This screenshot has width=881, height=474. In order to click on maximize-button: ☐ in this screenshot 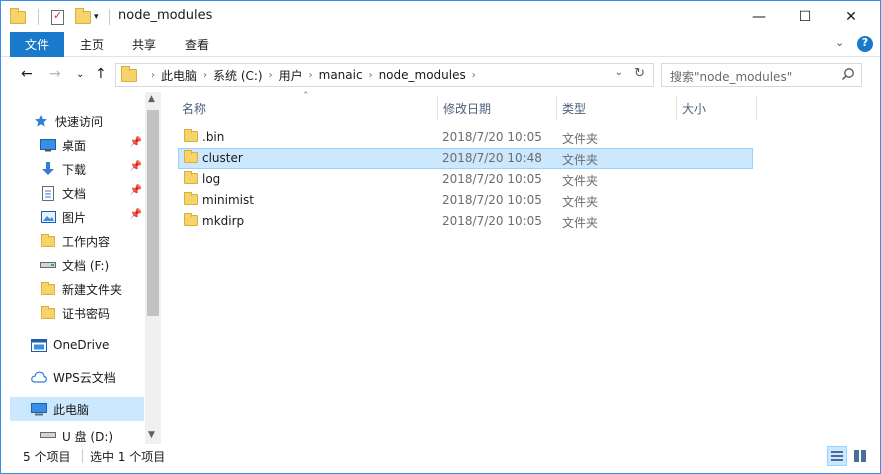, I will do `click(805, 16)`.